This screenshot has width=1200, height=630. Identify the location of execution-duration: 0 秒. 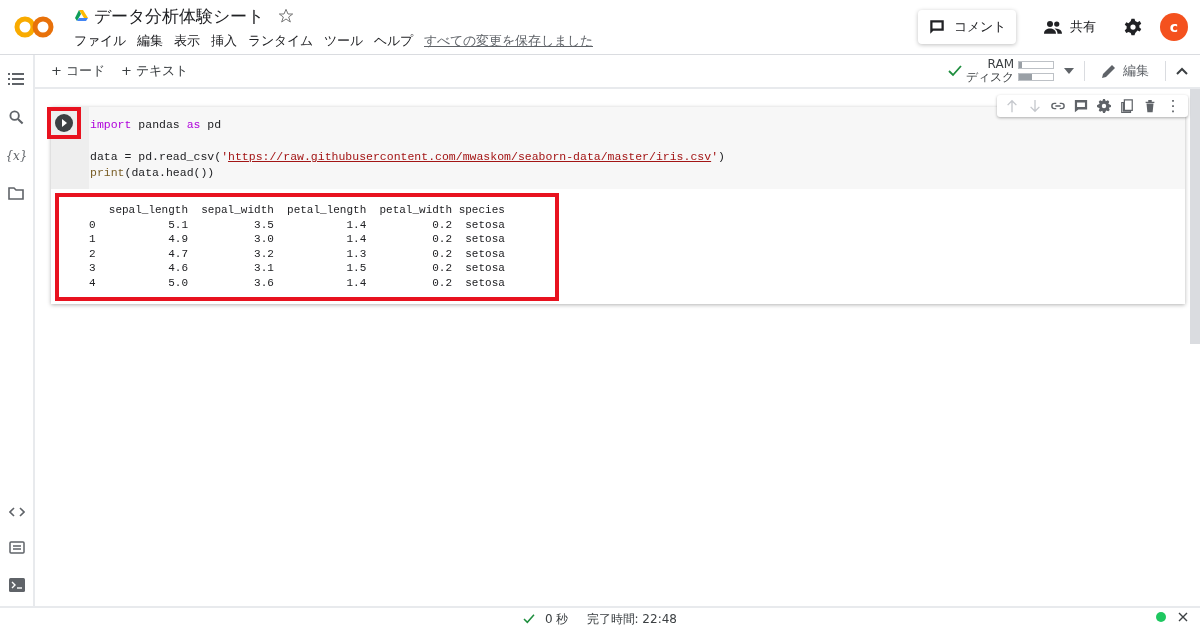
(557, 619).